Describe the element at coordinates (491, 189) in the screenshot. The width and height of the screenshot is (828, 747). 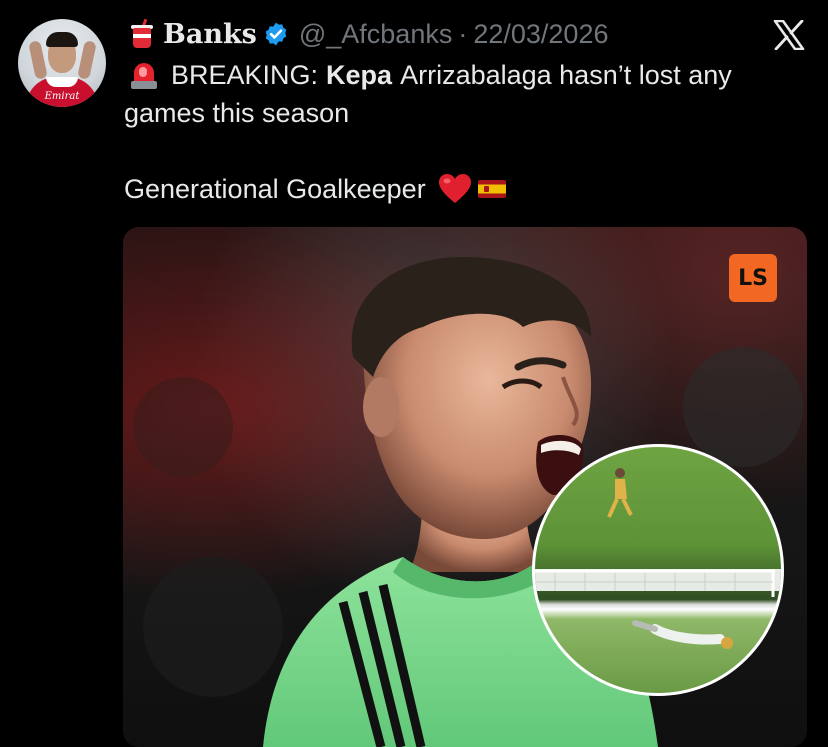
I see `spain-flag-icon` at that location.